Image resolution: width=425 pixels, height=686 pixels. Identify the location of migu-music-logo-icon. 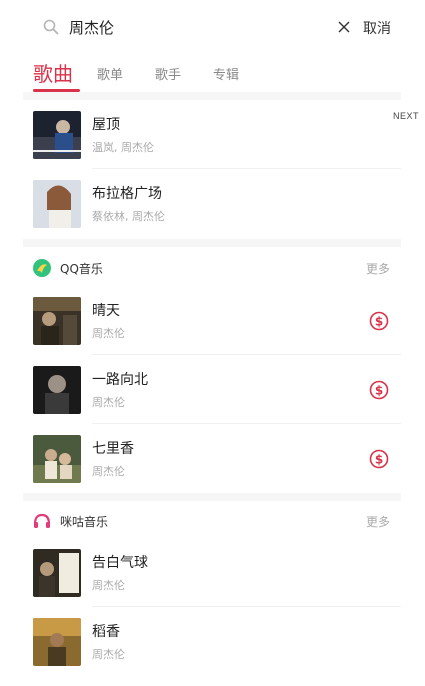
(42, 520).